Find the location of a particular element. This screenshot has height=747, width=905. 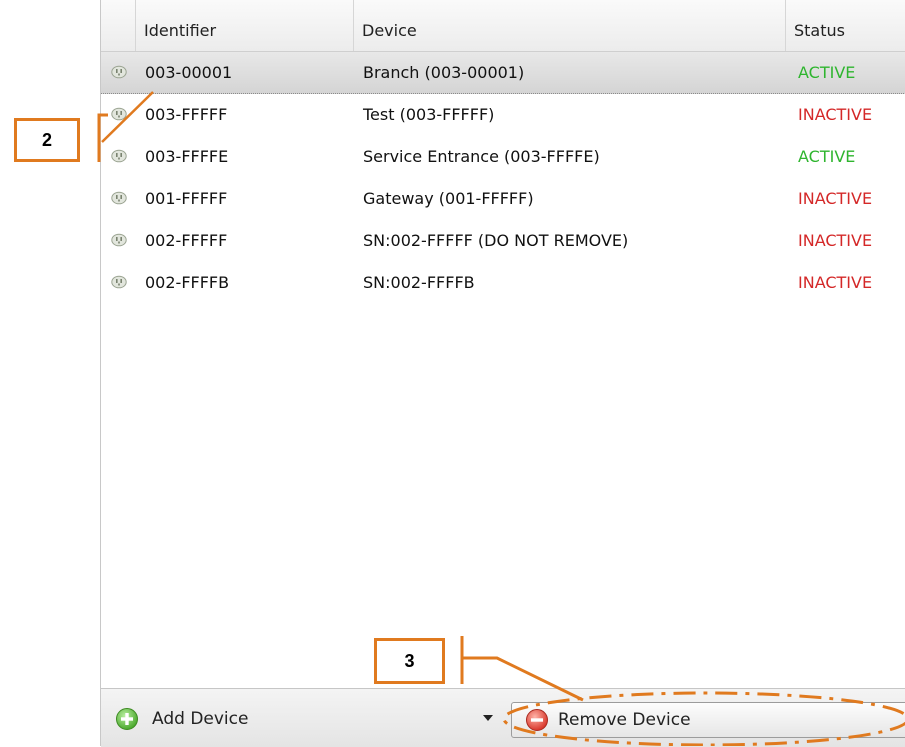

grid-header: Identifier Device Status is located at coordinates (503, 26).